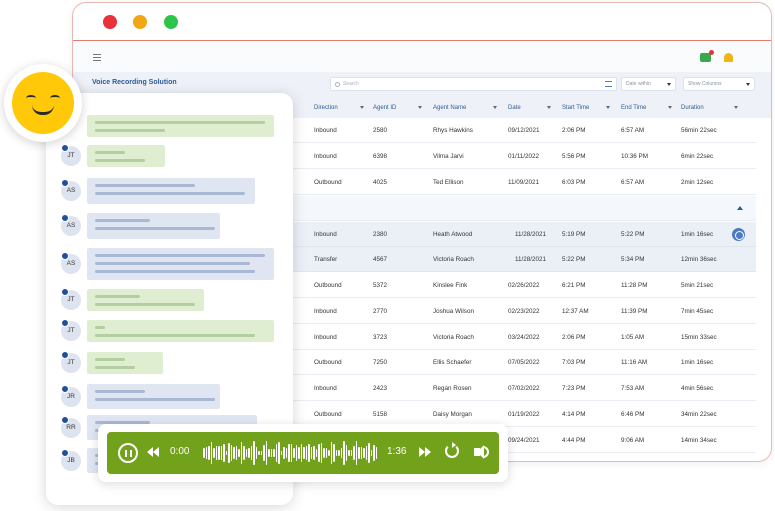  Describe the element at coordinates (748, 84) in the screenshot. I see `chevron-down-icon` at that location.